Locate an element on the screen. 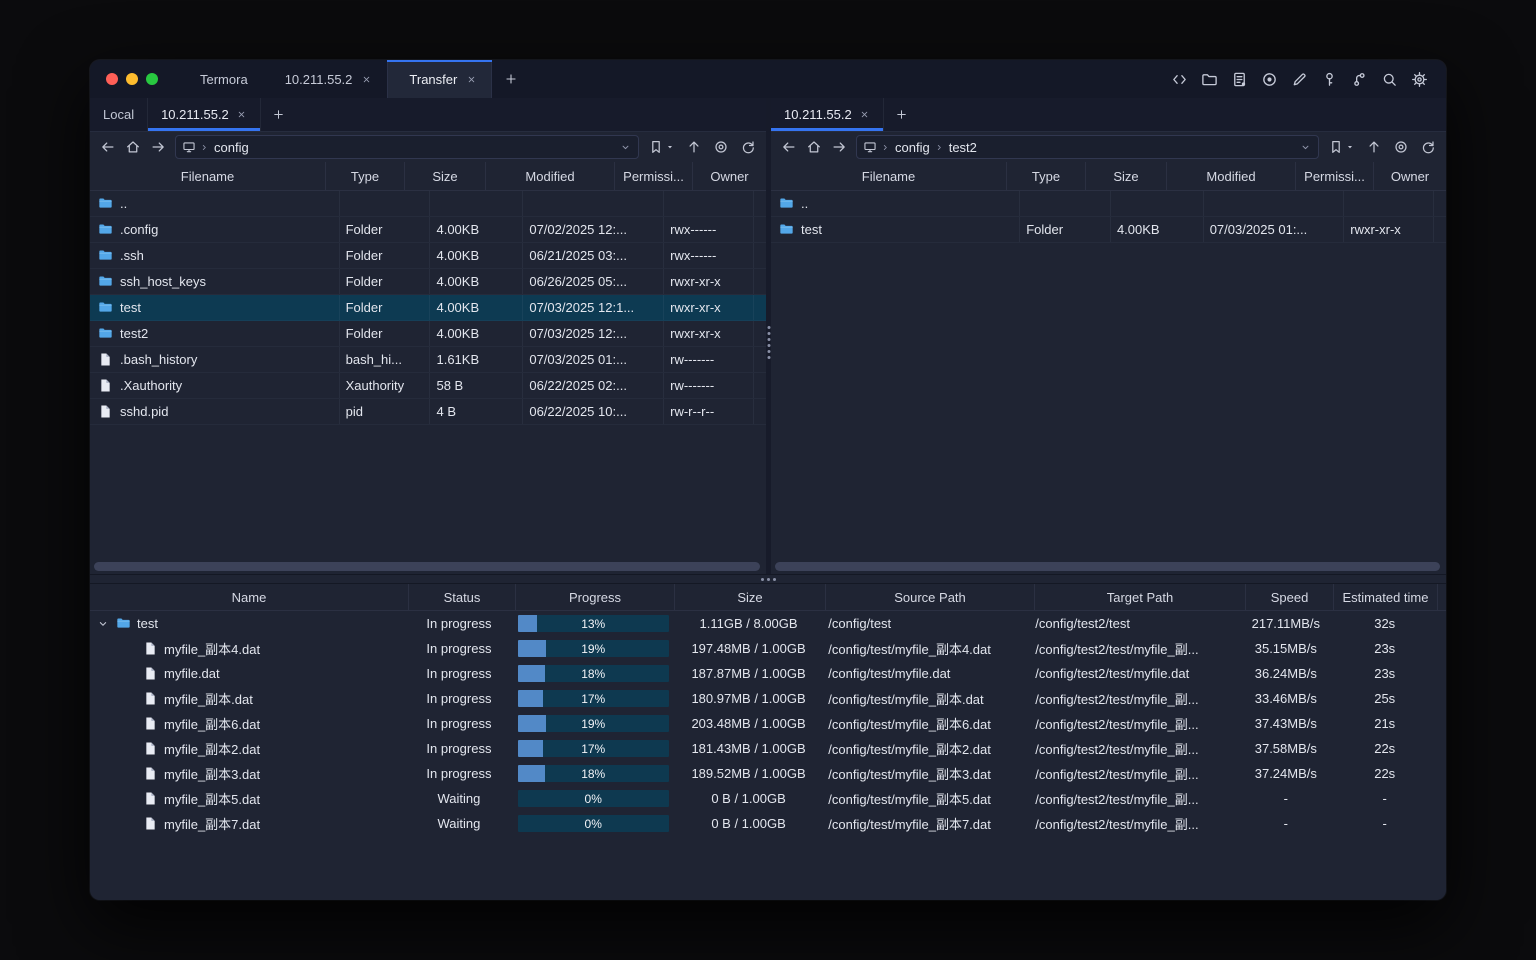 This screenshot has width=1536, height=960. traffic-light-zoom is located at coordinates (152, 79).